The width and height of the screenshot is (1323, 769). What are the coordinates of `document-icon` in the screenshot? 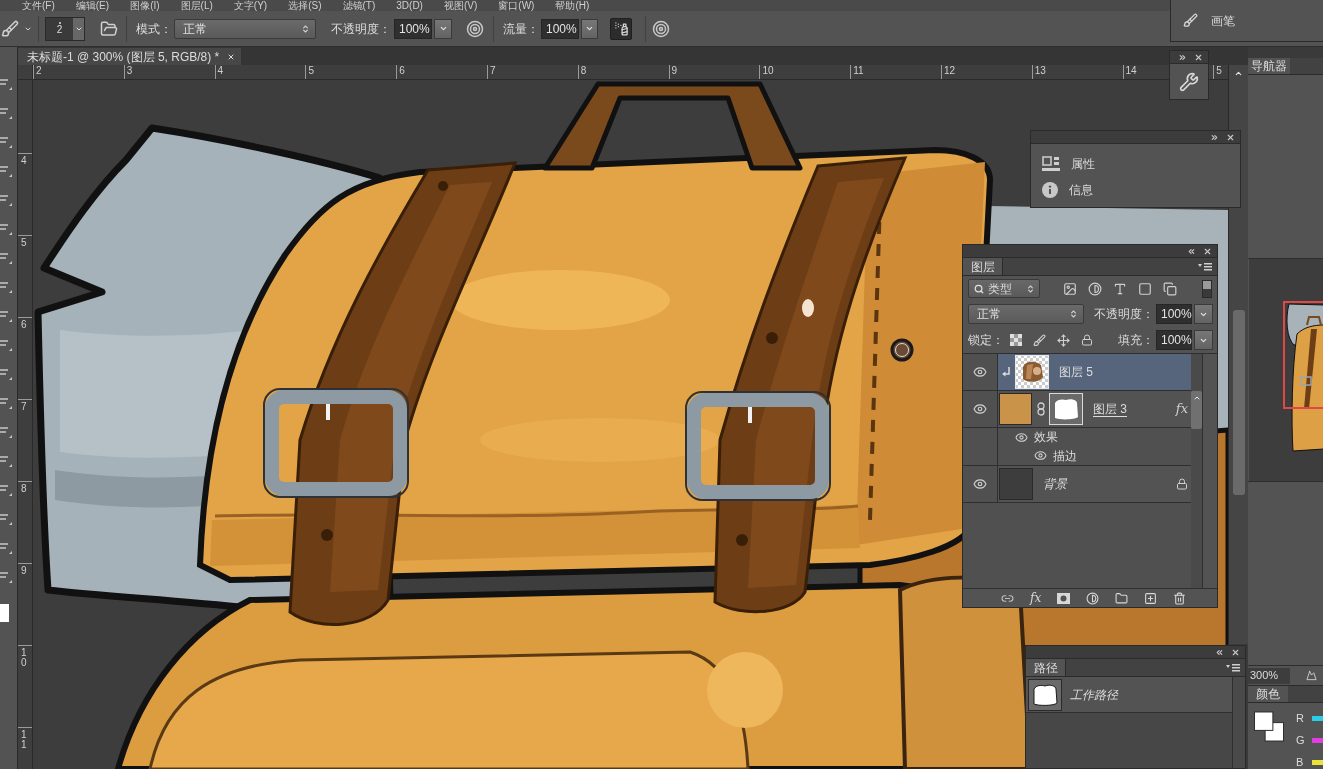 It's located at (1170, 288).